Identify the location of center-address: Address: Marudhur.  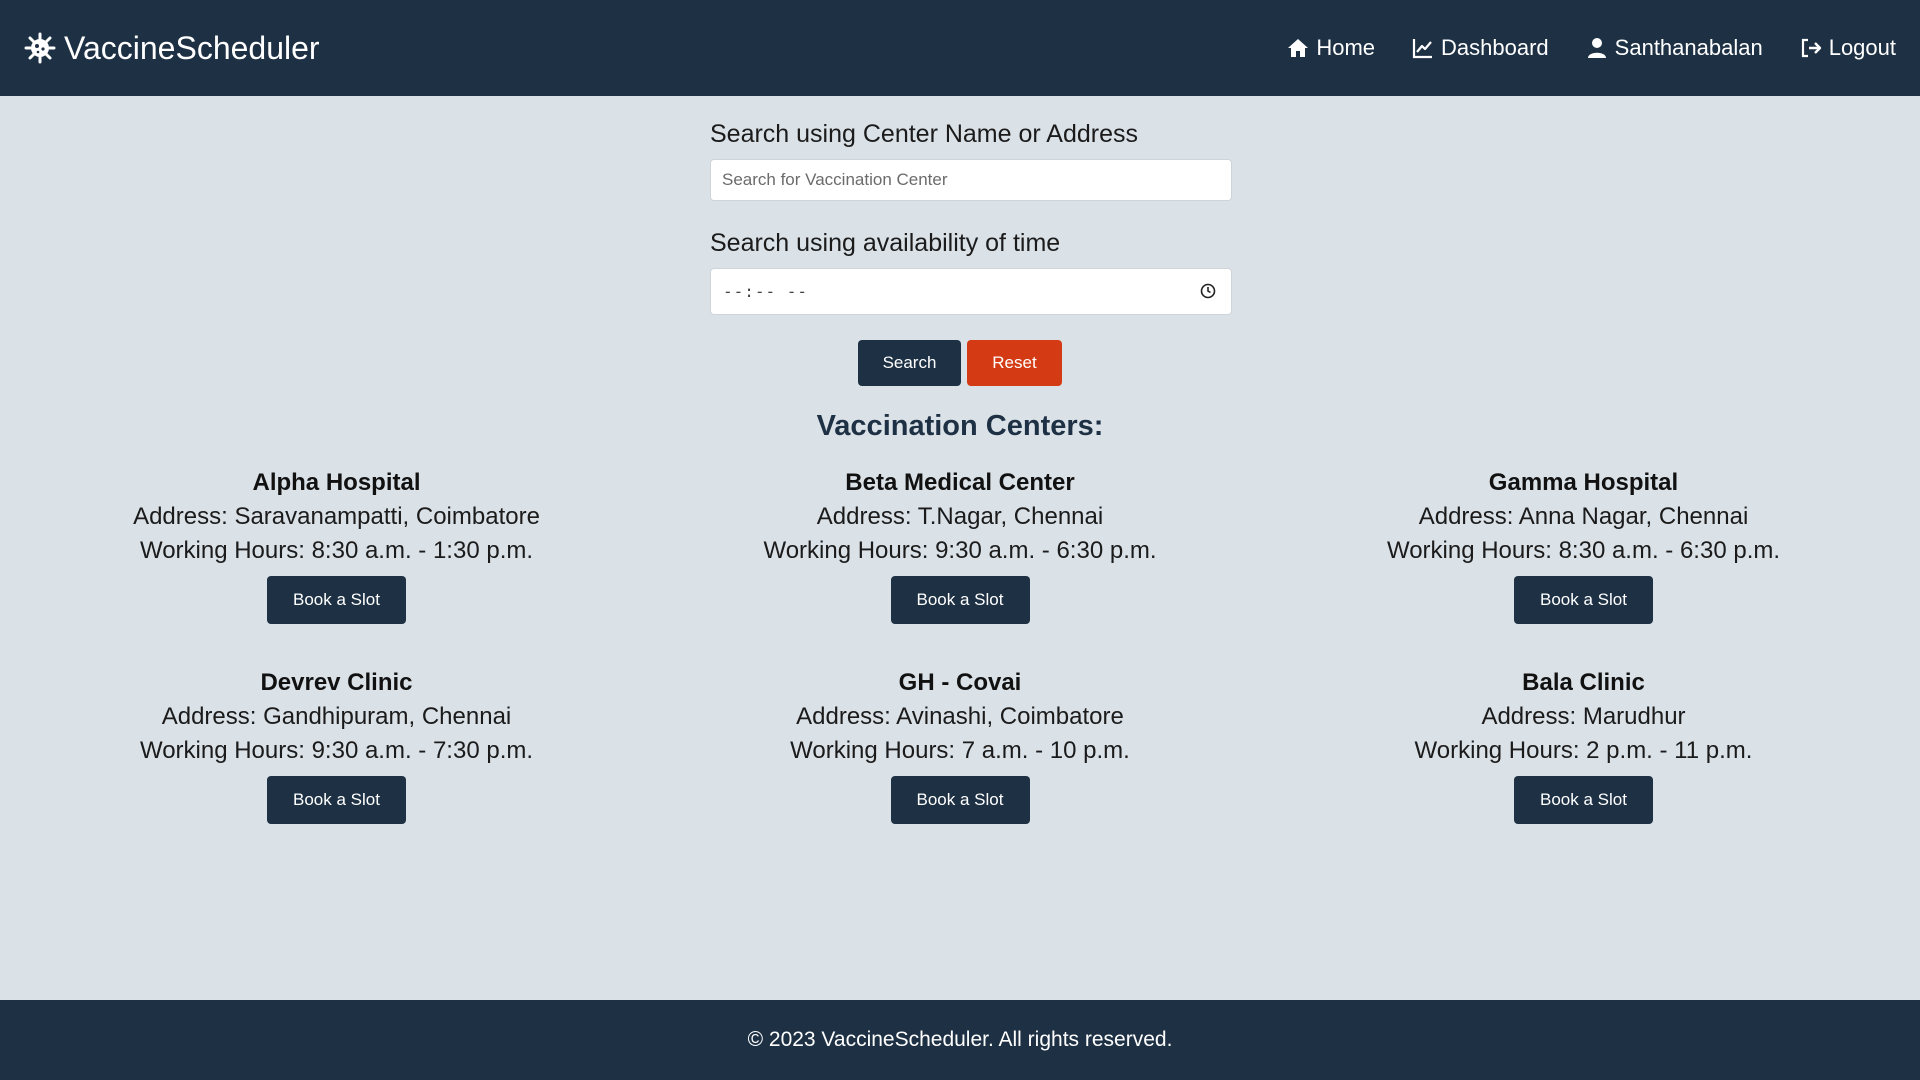
(1583, 716).